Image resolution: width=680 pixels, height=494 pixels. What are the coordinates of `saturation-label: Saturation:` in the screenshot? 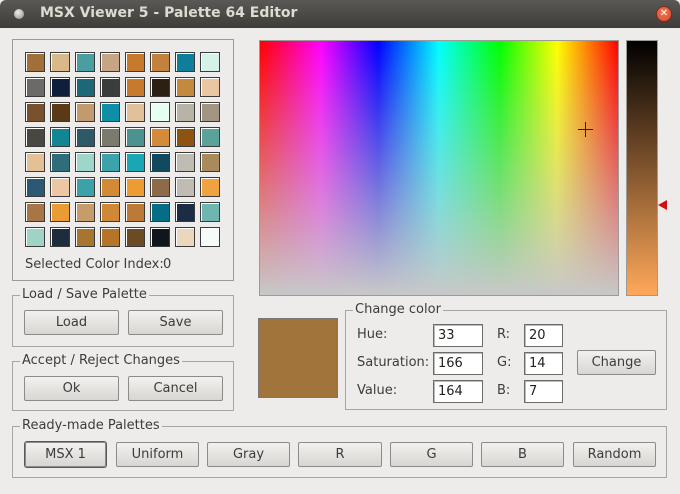 It's located at (393, 362).